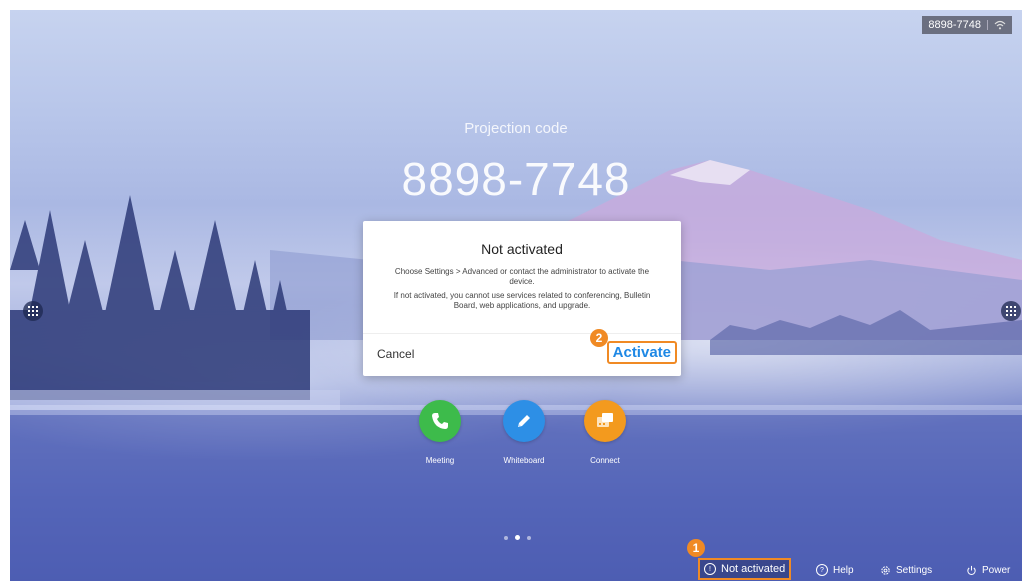  I want to click on app-label: Meeting, so click(440, 460).